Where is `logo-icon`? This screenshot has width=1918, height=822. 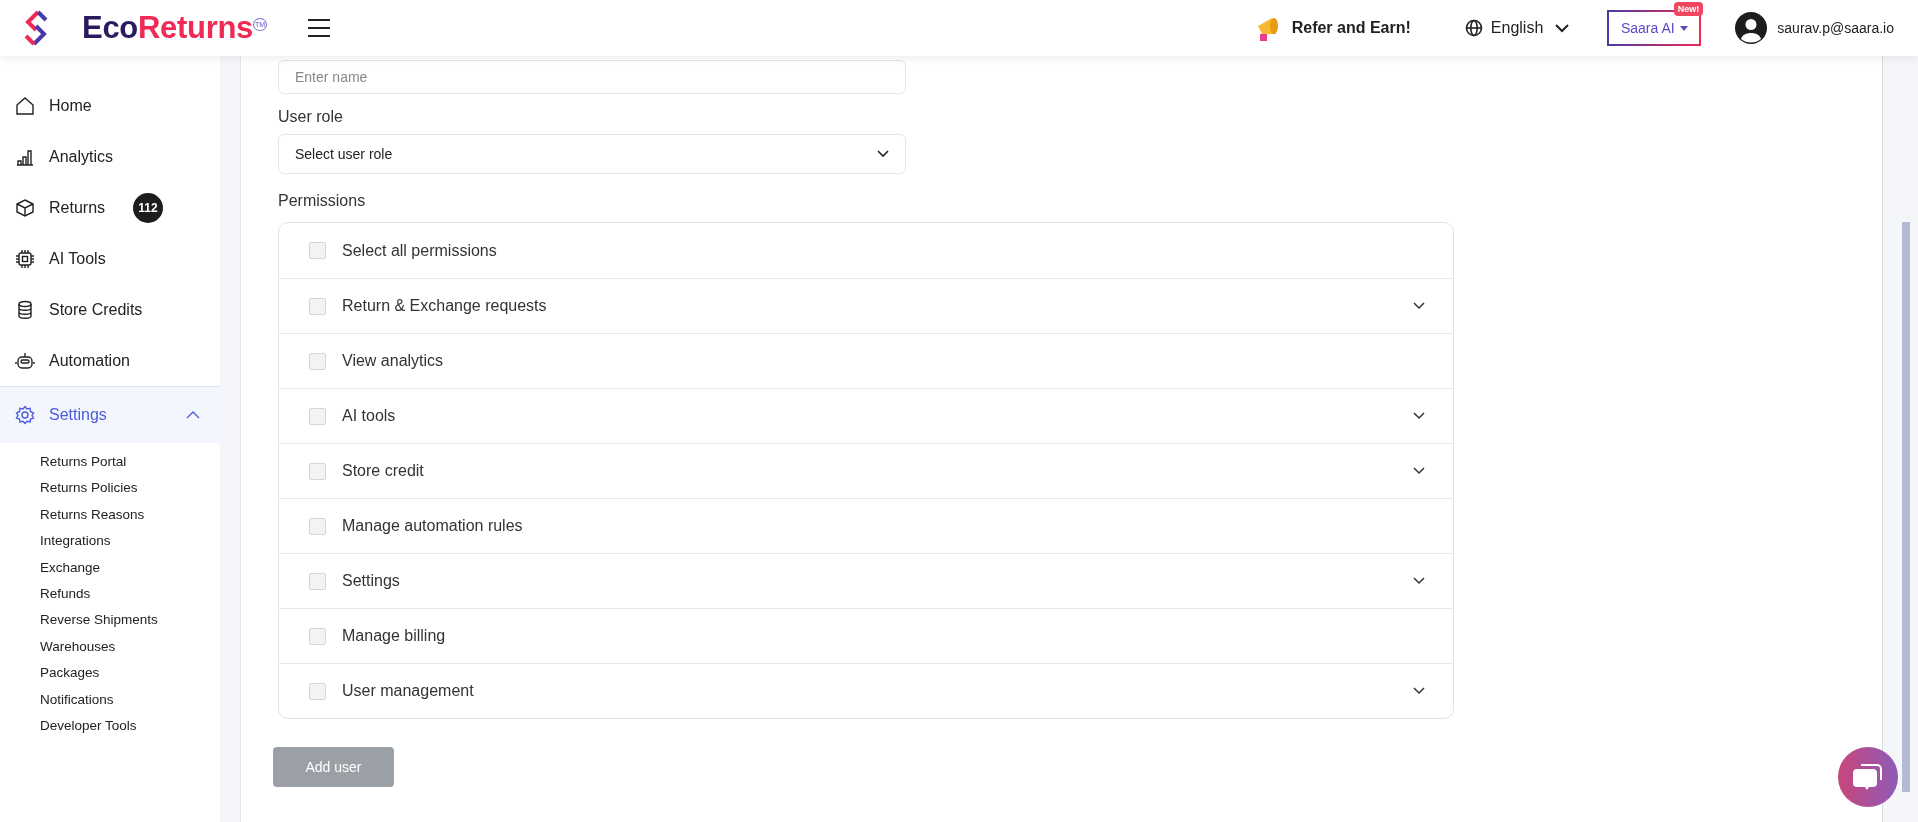
logo-icon is located at coordinates (36, 28).